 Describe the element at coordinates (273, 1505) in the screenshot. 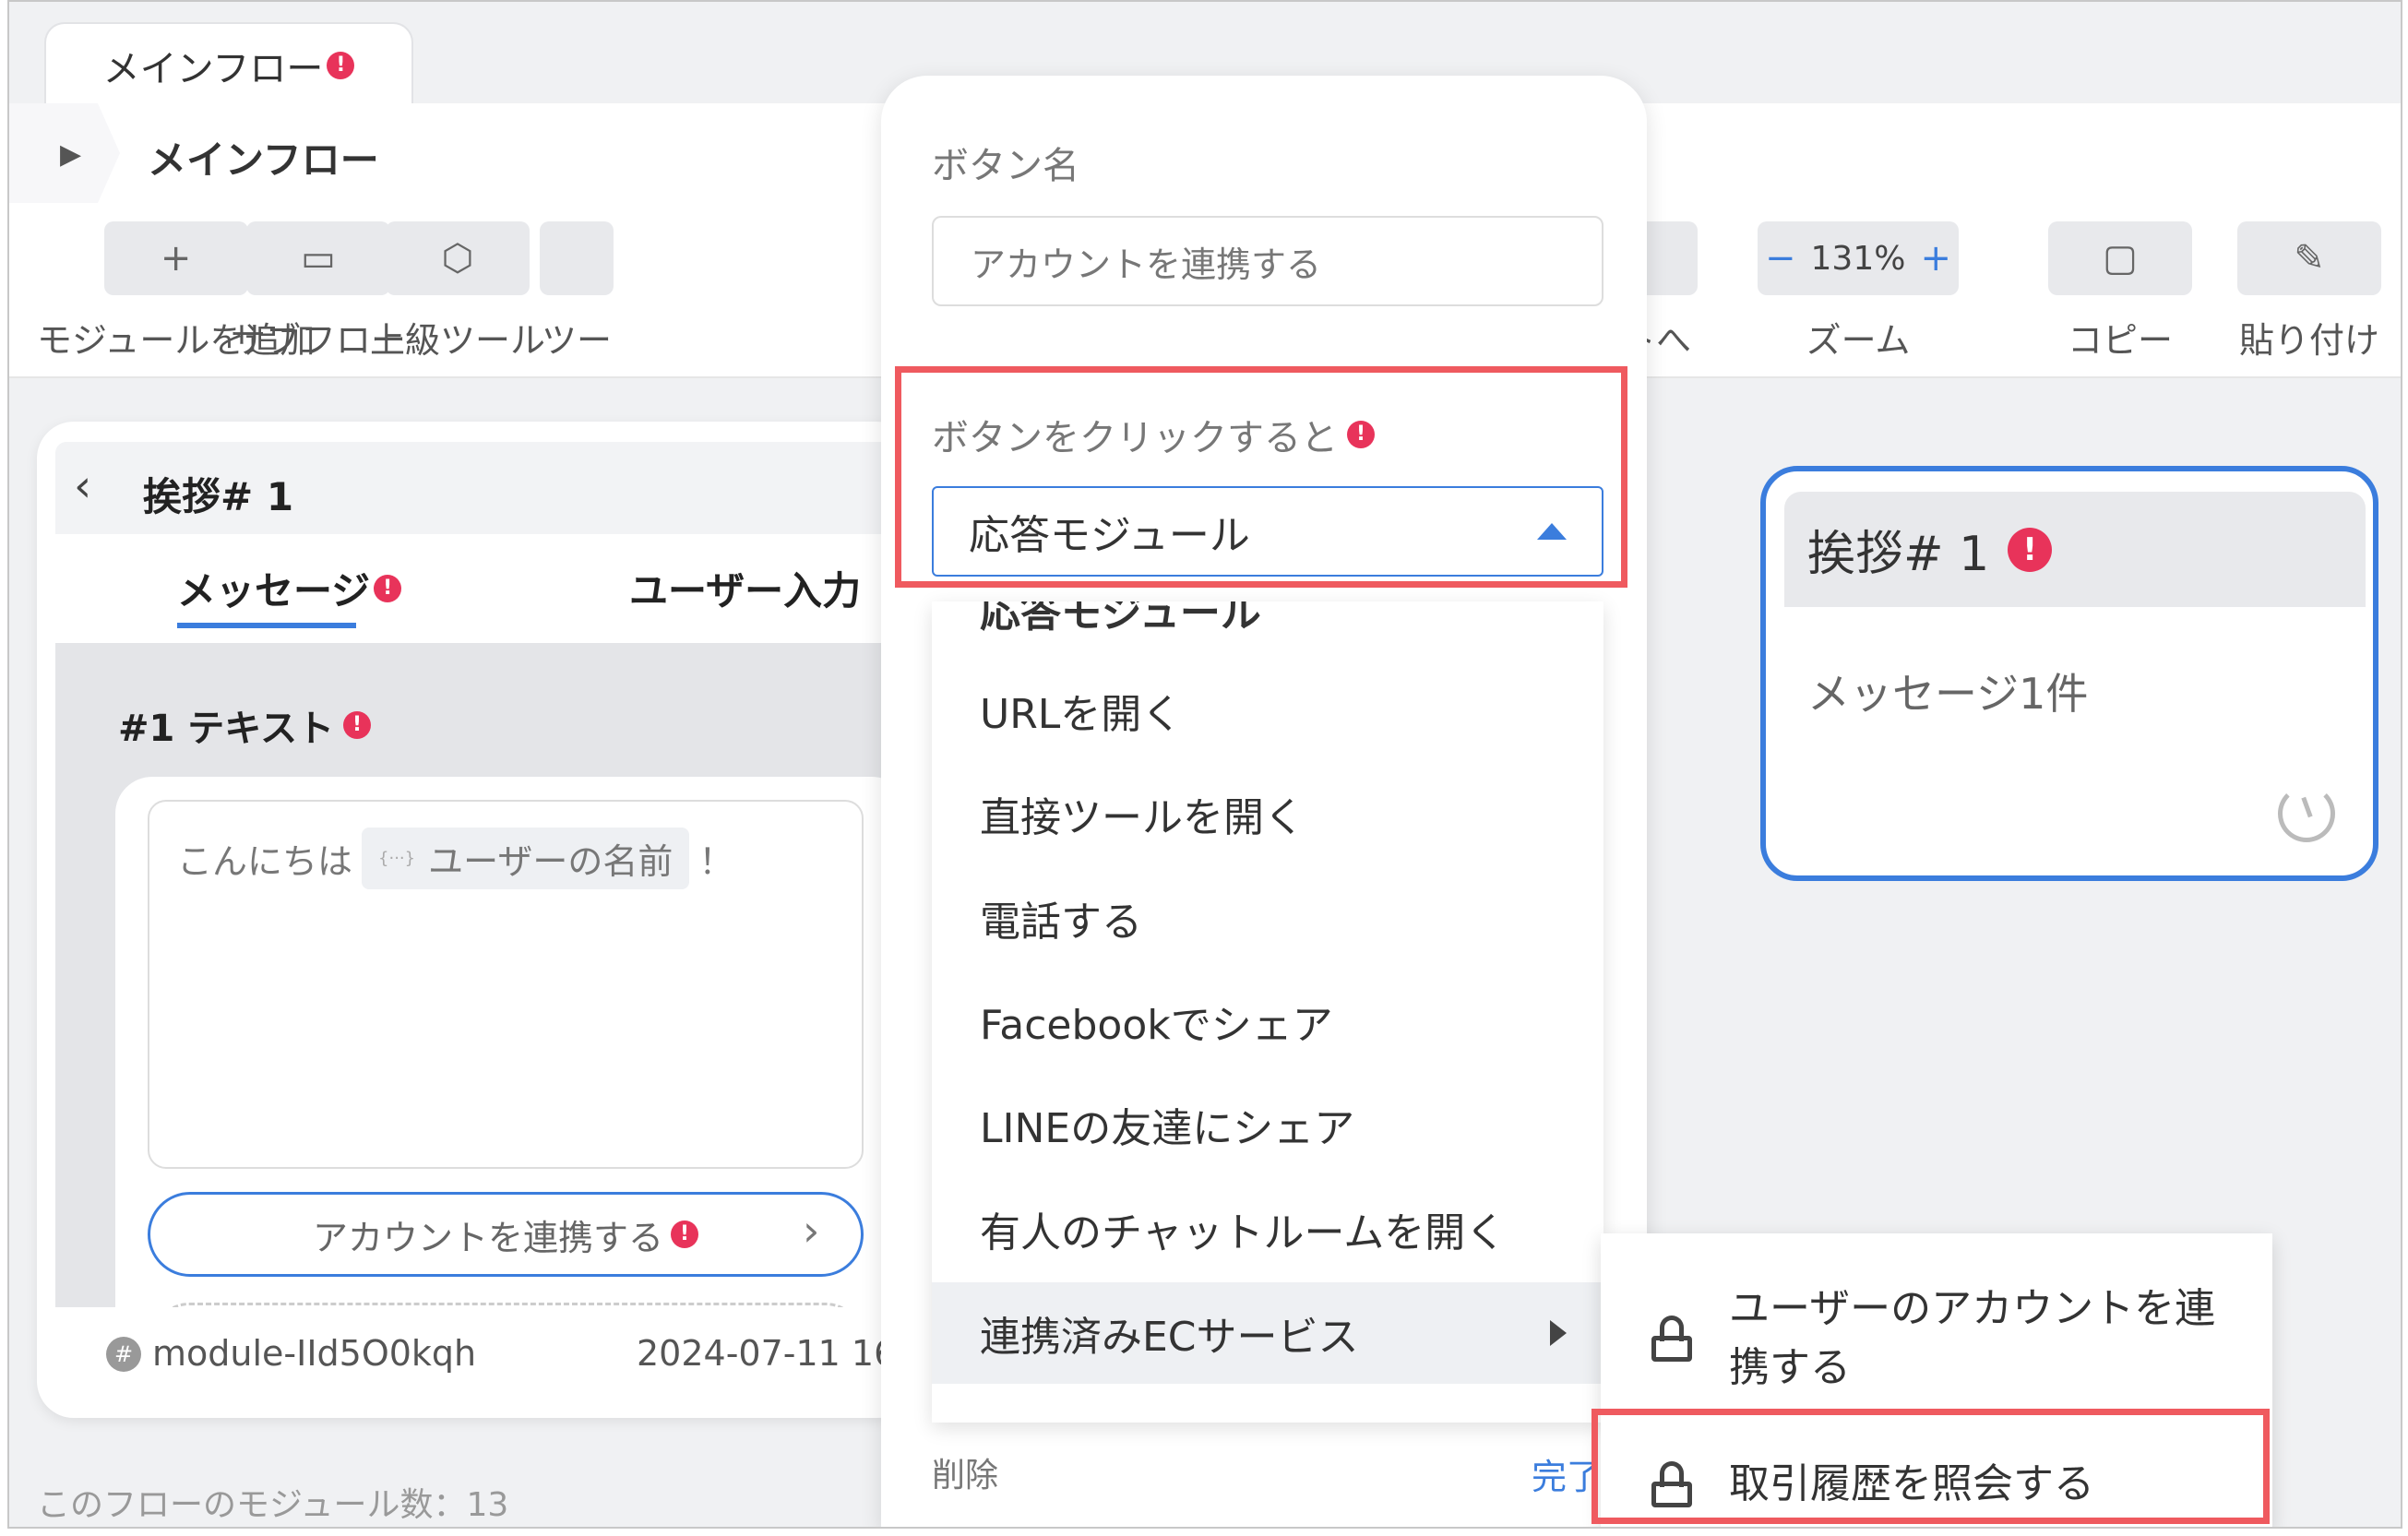

I see `module-count: このフローのモジュール数：13` at that location.